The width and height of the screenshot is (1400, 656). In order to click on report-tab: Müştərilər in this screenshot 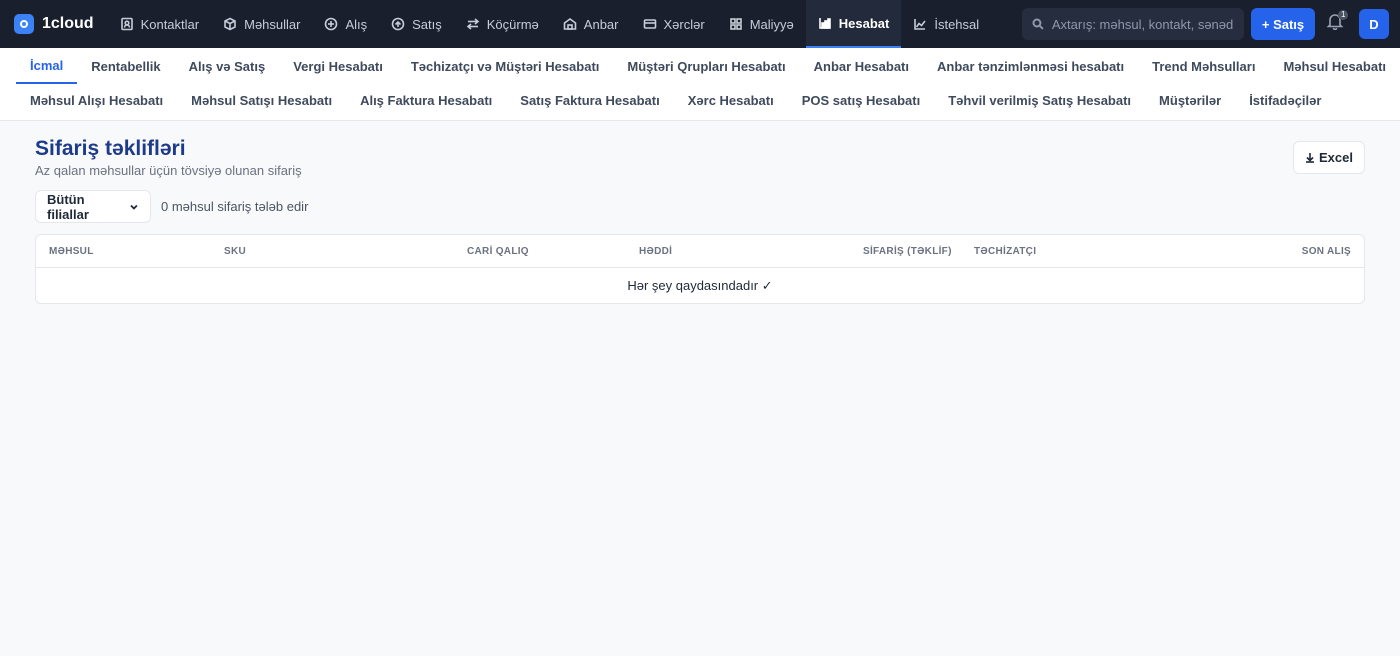, I will do `click(1190, 100)`.